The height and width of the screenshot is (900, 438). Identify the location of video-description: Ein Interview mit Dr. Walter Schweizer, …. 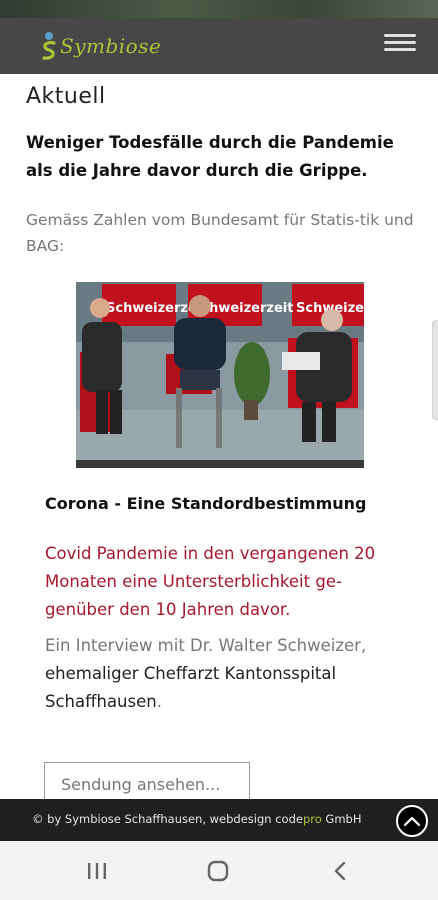
(225, 674).